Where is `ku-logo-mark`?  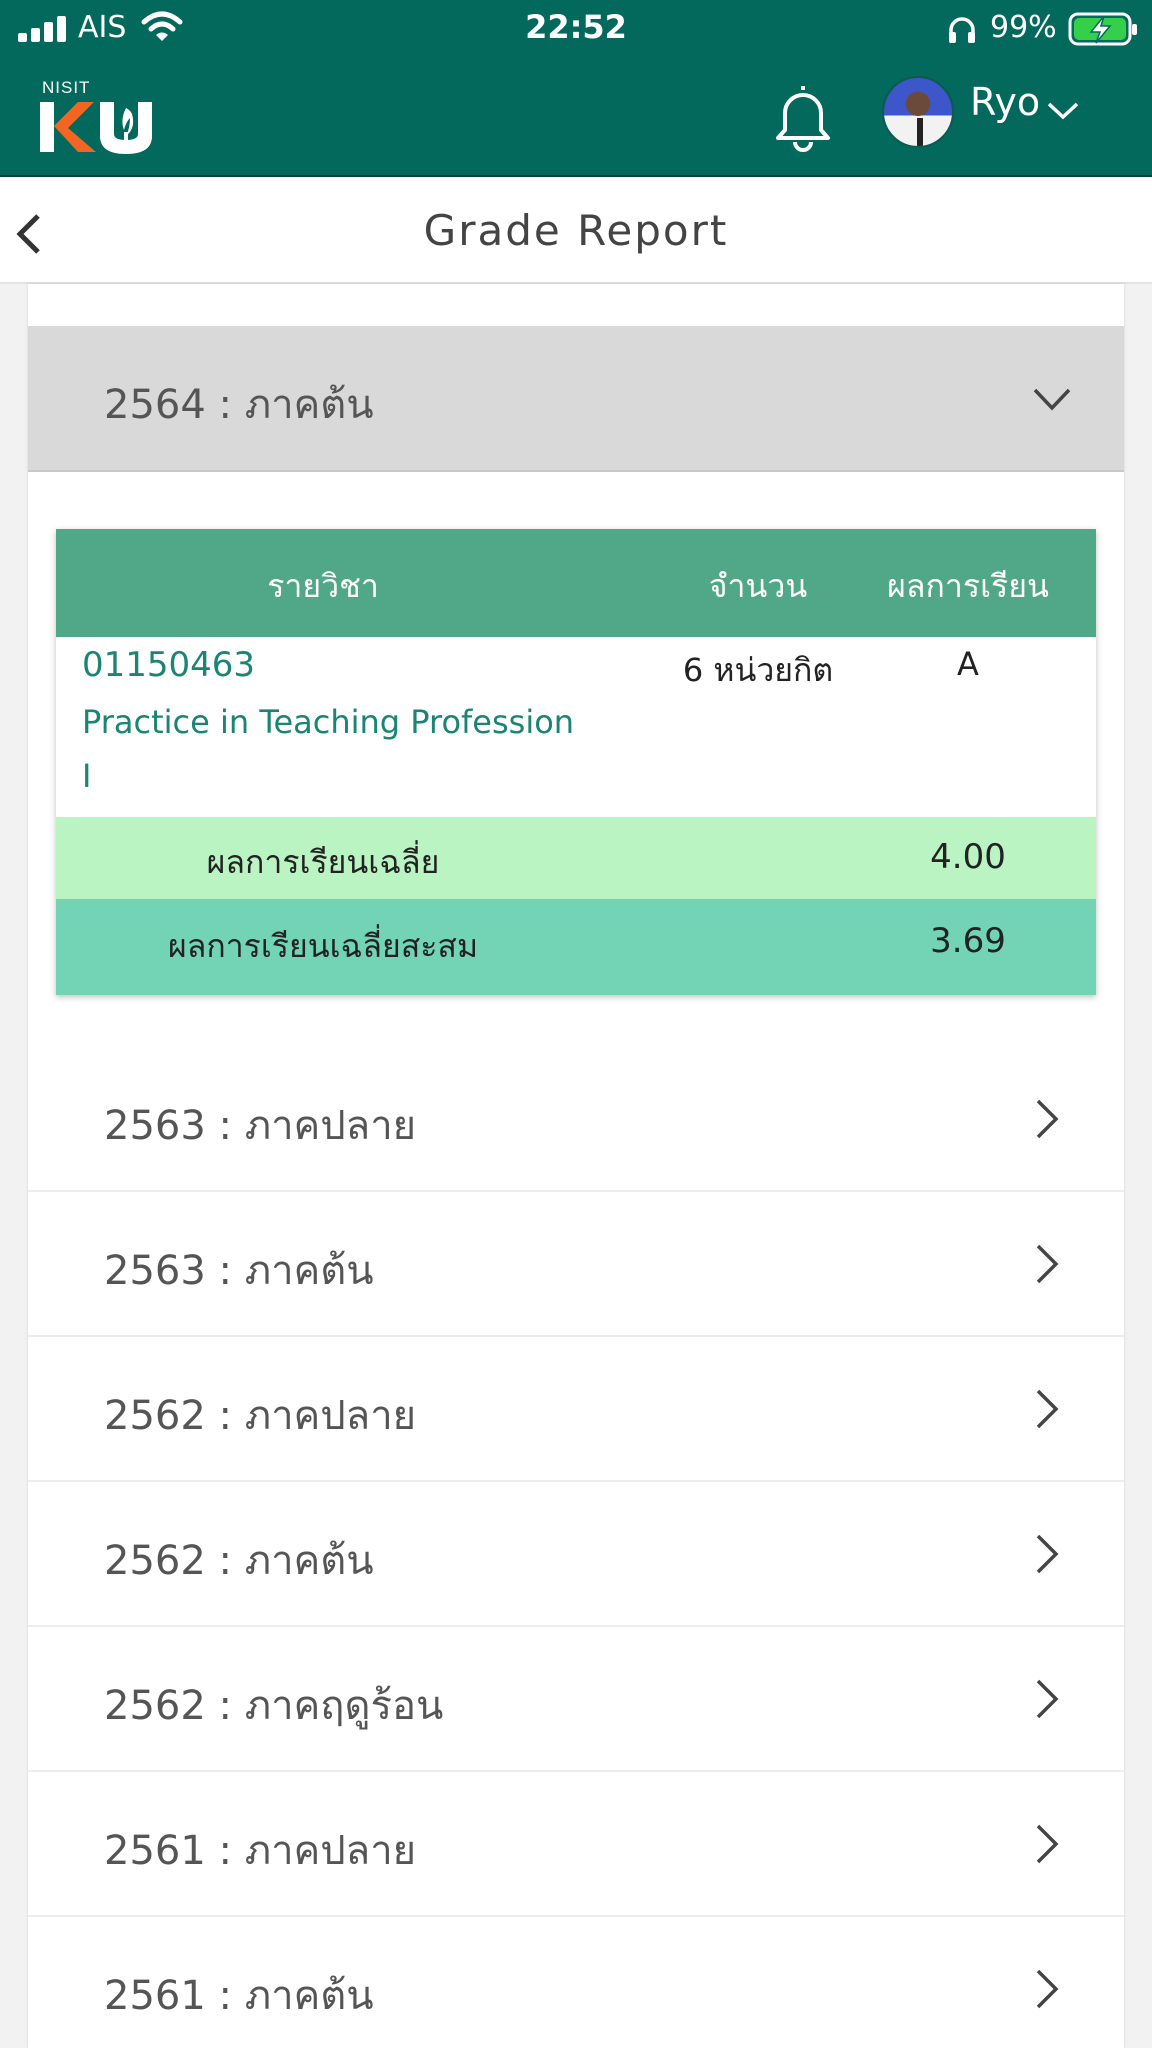 ku-logo-mark is located at coordinates (96, 128).